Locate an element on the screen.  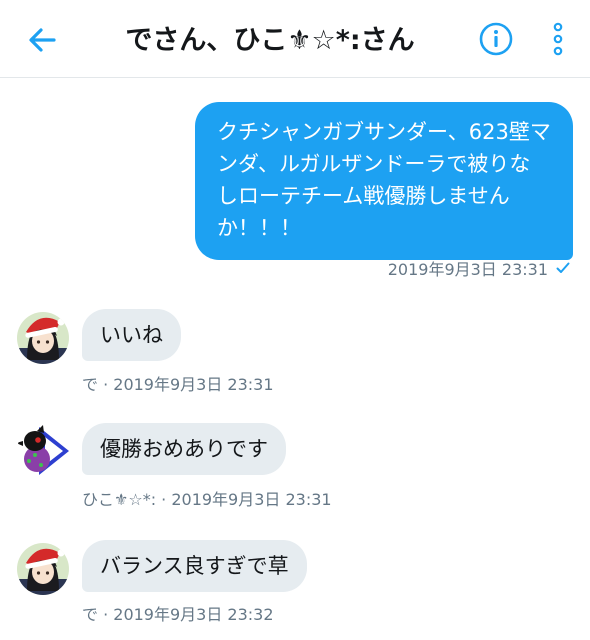
incoming-message-meta: ひこ⚜☆*: · 2019年9月3日 23:31 is located at coordinates (207, 499).